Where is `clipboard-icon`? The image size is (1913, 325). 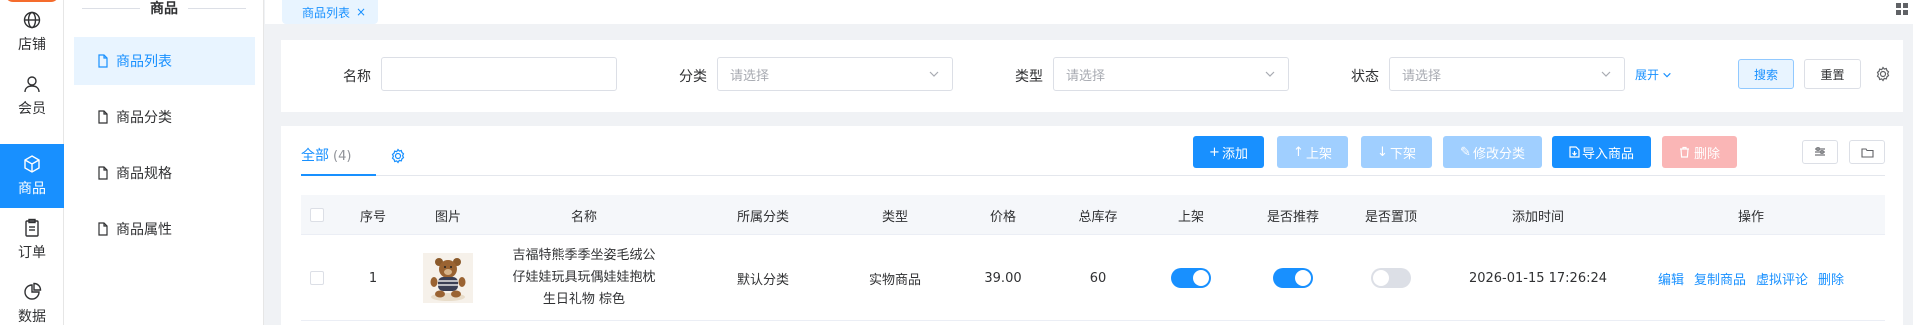
clipboard-icon is located at coordinates (32, 227).